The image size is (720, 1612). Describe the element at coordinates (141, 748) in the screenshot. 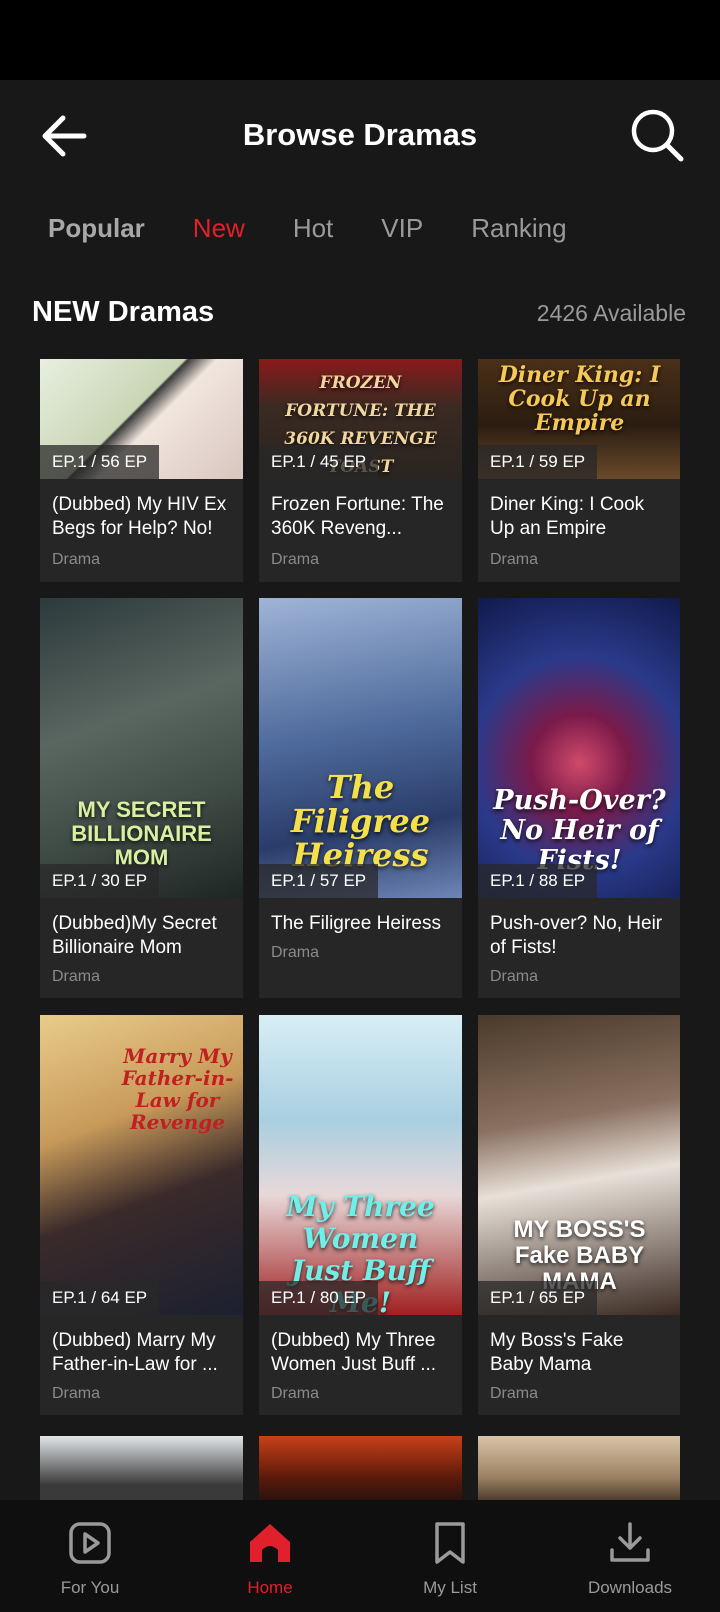

I see `poster-image: MY SECRET BILLIONAIRE MOM EP.1 / 30 EP` at that location.